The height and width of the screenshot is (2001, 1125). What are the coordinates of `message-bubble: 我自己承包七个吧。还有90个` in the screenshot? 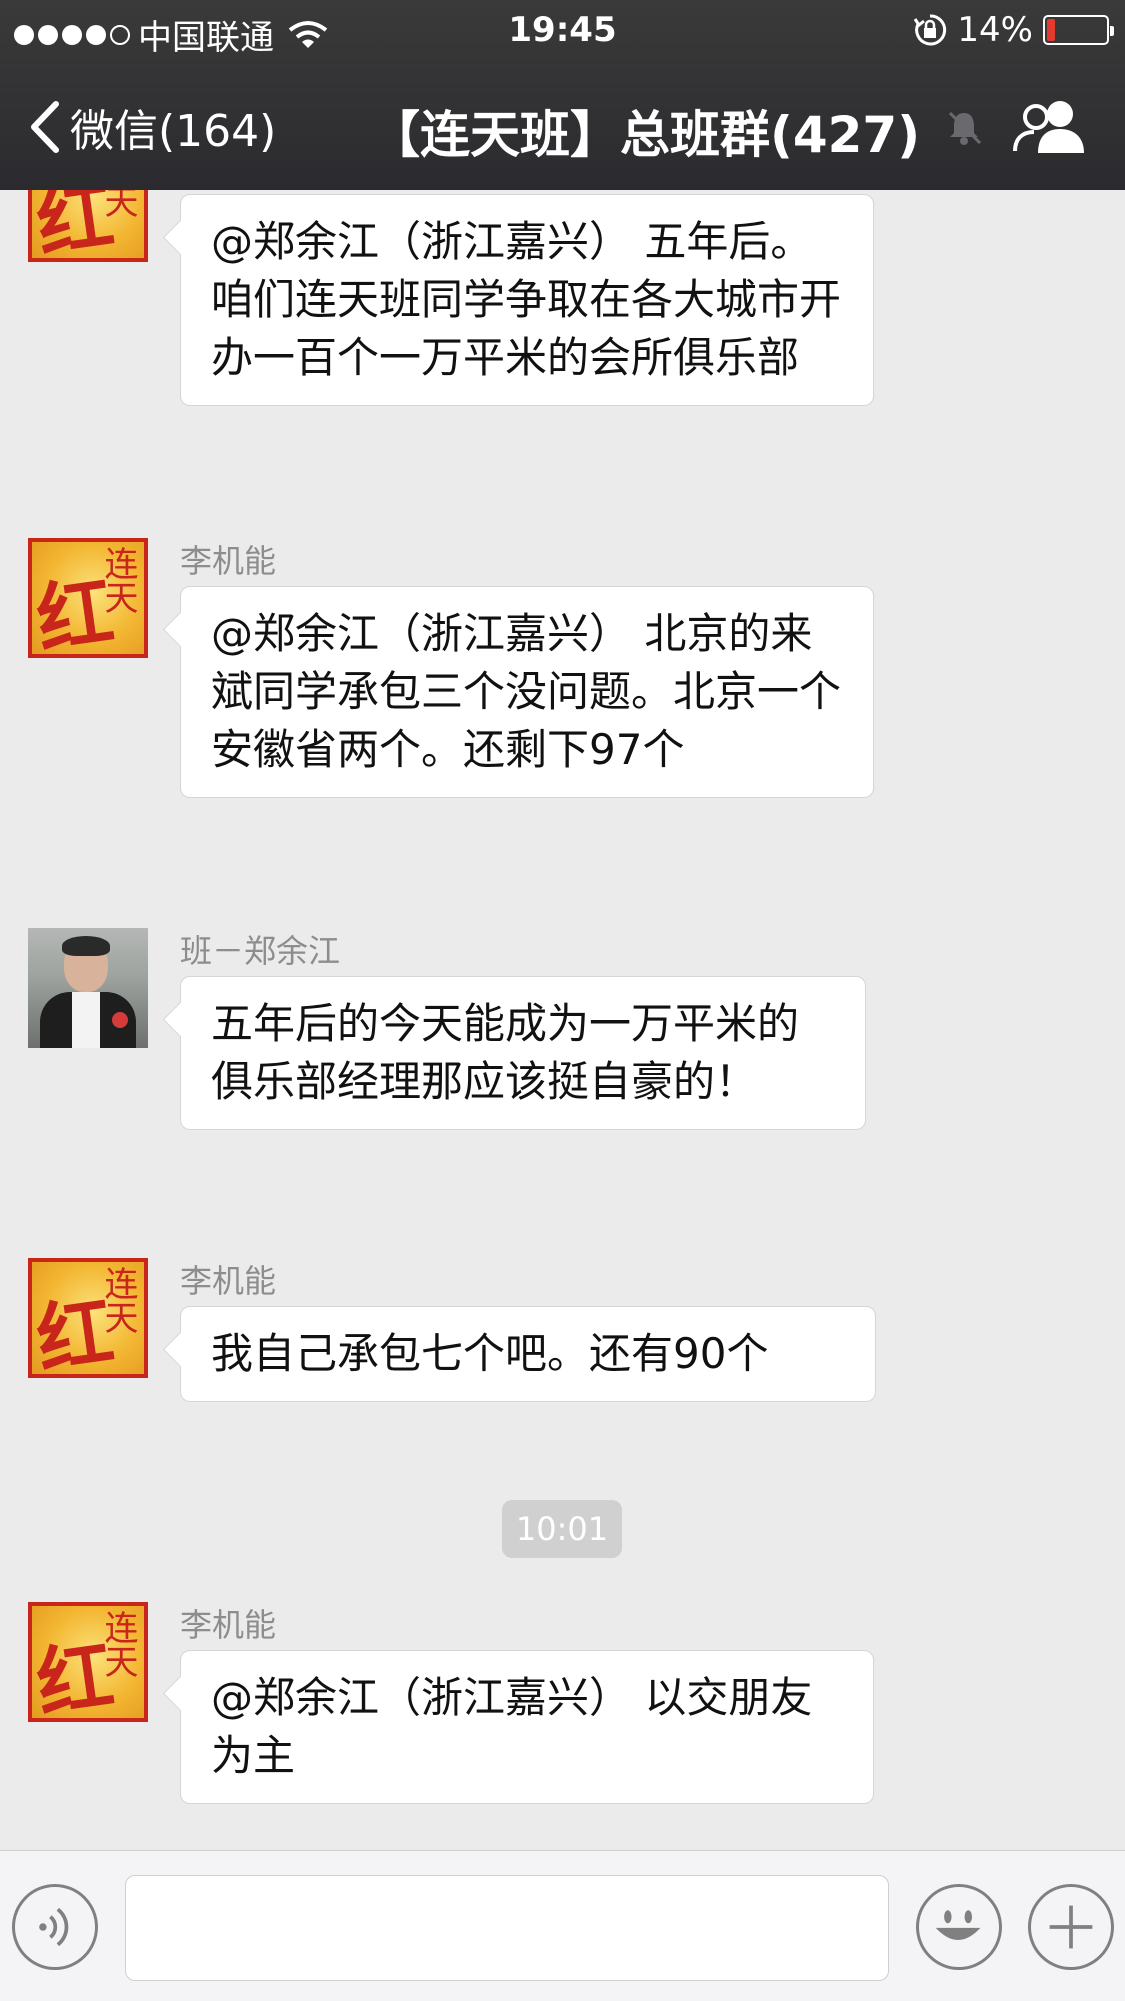 It's located at (528, 1354).